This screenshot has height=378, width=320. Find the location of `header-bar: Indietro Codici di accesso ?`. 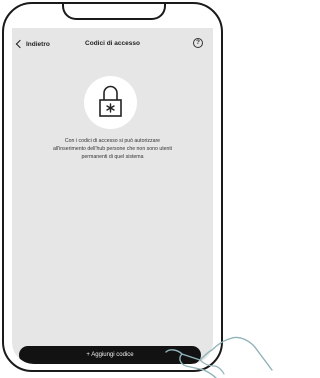

header-bar: Indietro Codici di accesso ? is located at coordinates (112, 44).